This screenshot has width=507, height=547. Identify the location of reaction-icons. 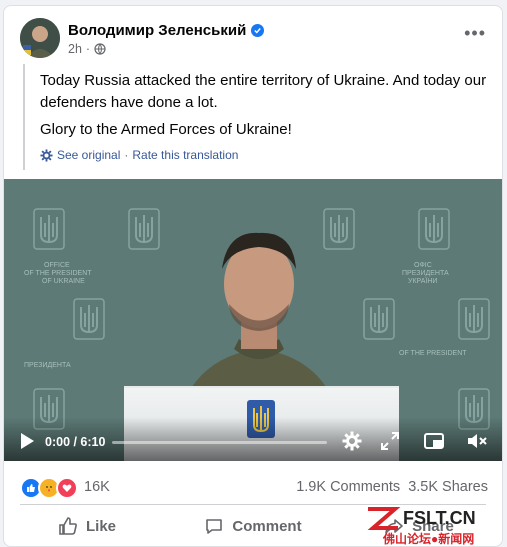
(49, 488).